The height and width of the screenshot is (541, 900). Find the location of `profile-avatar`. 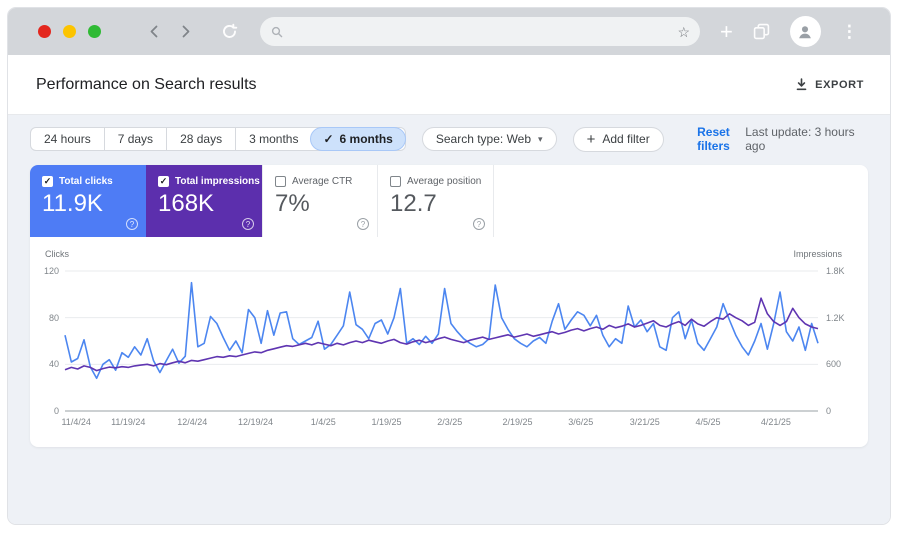

profile-avatar is located at coordinates (805, 31).